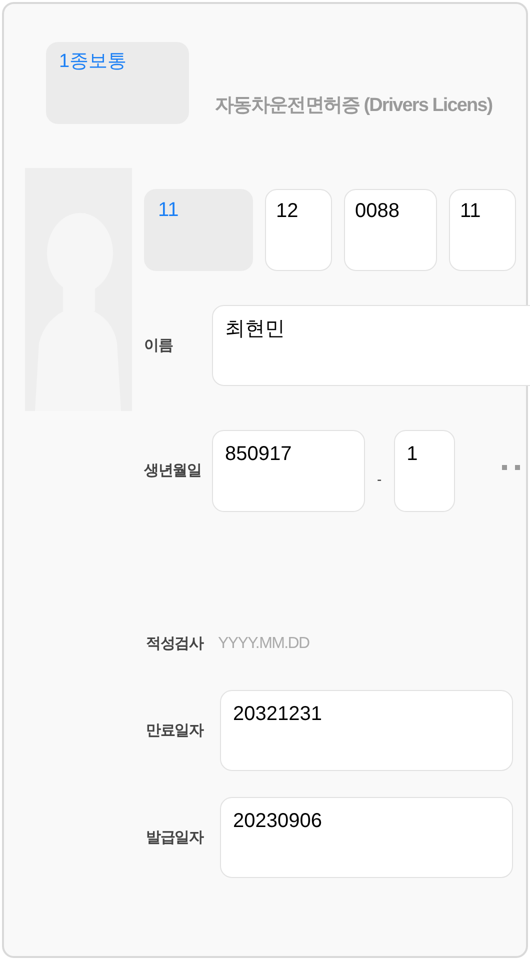 The width and height of the screenshot is (530, 960). Describe the element at coordinates (366, 837) in the screenshot. I see `input-field: 20230906` at that location.